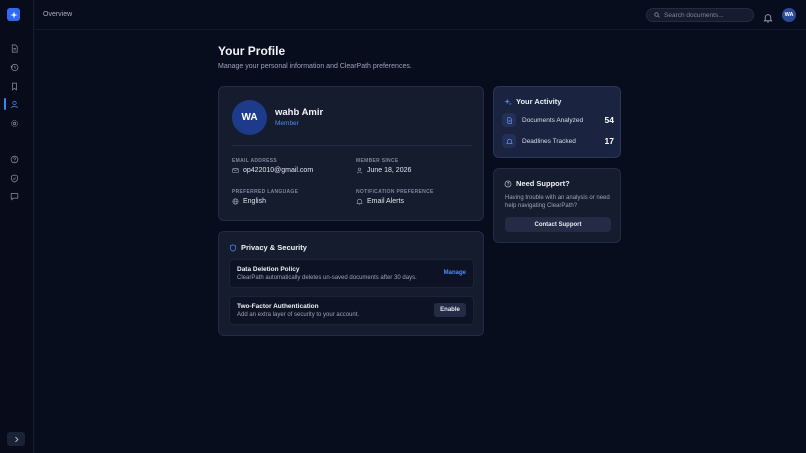  I want to click on member-since-text: June 18, 2026, so click(389, 170).